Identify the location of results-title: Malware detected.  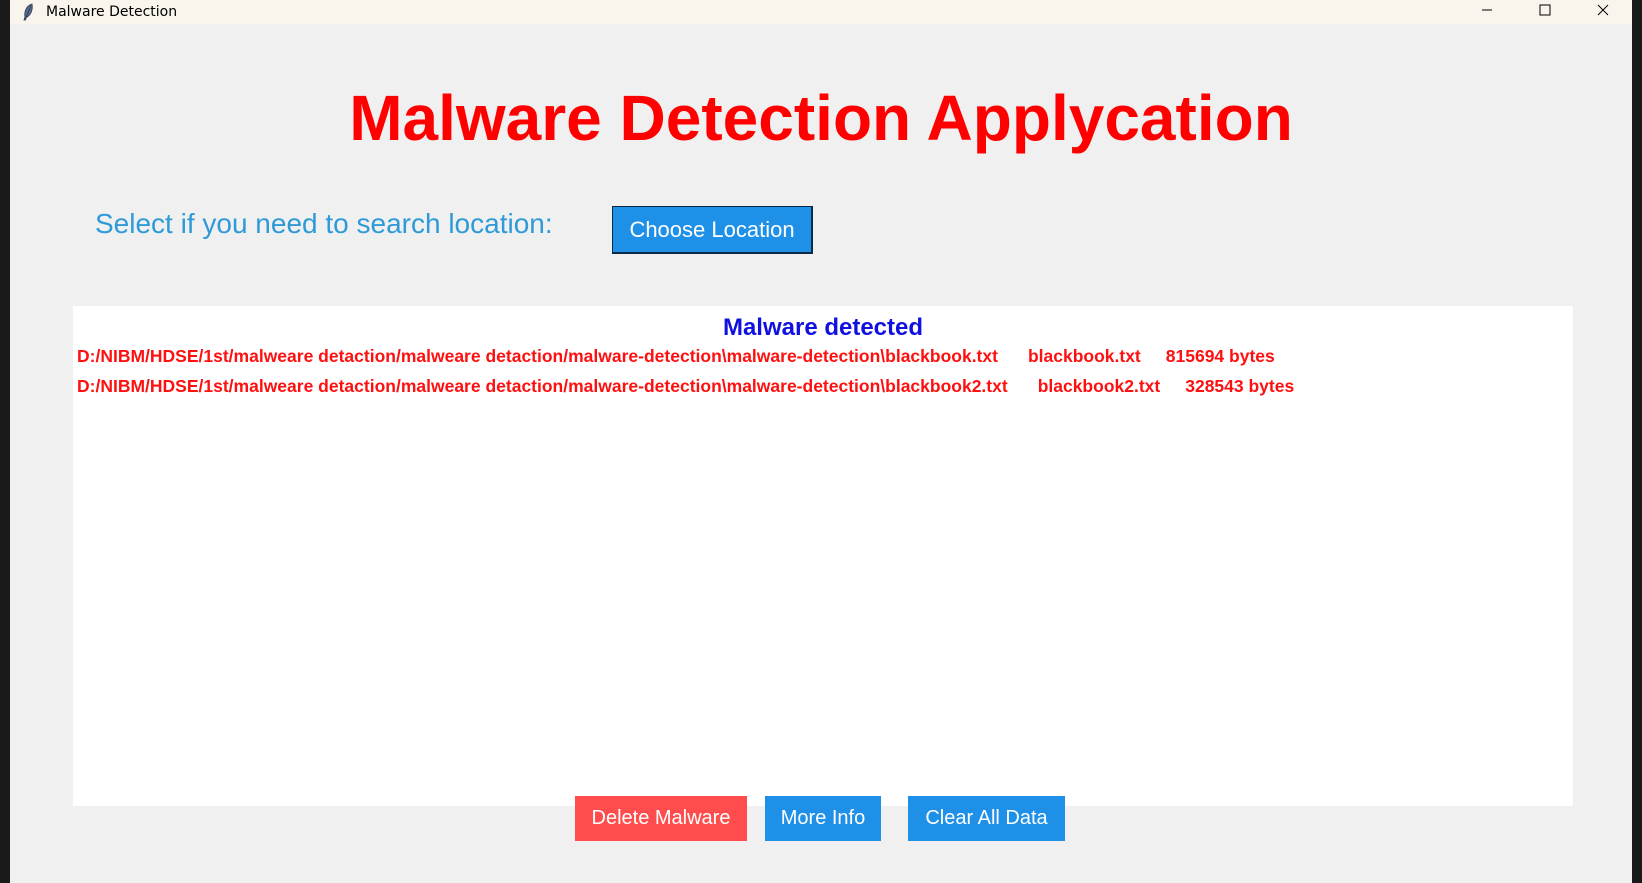
(823, 327).